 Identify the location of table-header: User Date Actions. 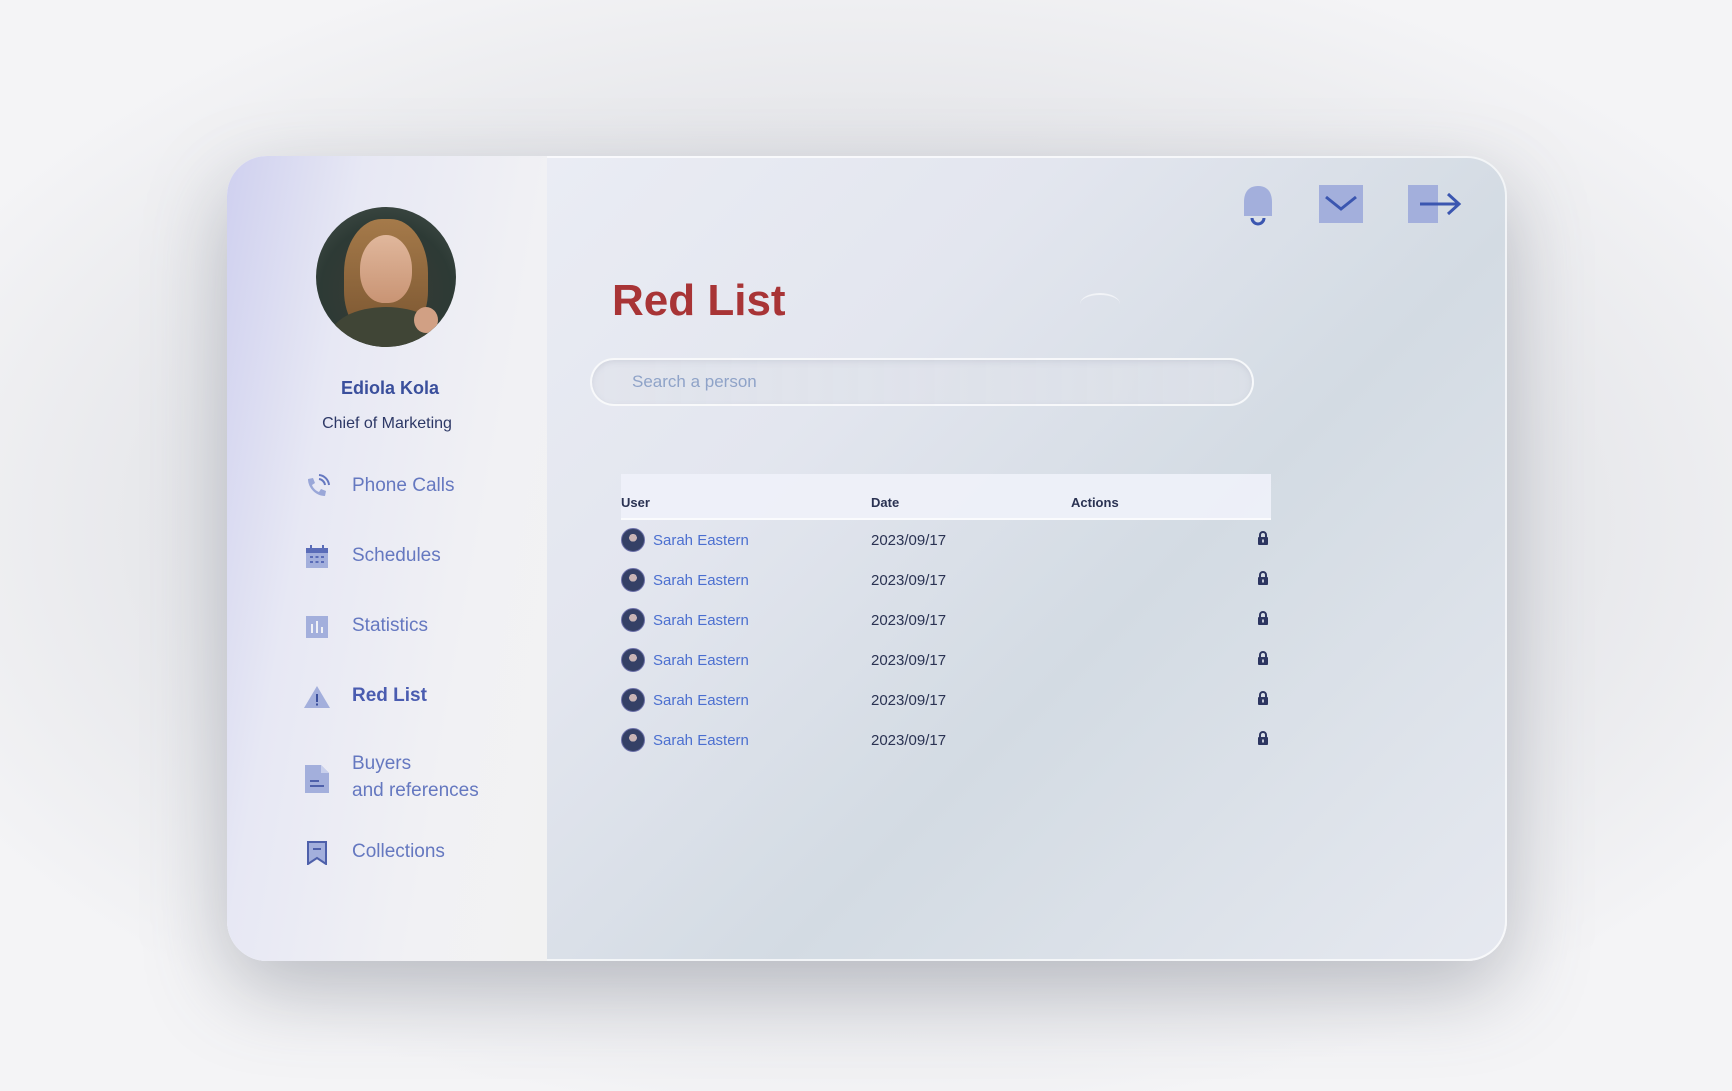
(946, 497).